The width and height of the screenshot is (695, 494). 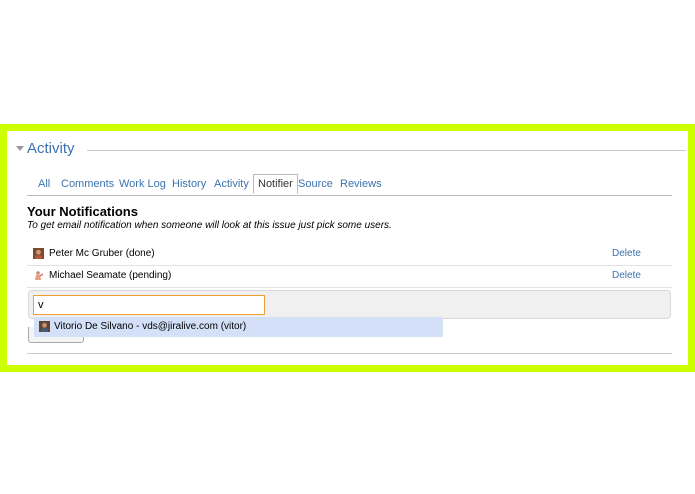 What do you see at coordinates (315, 184) in the screenshot?
I see `tab-source: Source` at bounding box center [315, 184].